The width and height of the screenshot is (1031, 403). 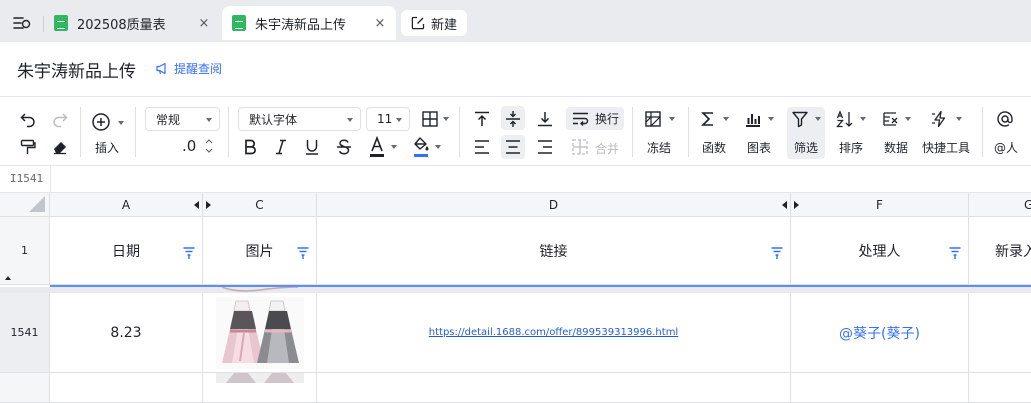 What do you see at coordinates (714, 147) in the screenshot?
I see `function-label: 函数` at bounding box center [714, 147].